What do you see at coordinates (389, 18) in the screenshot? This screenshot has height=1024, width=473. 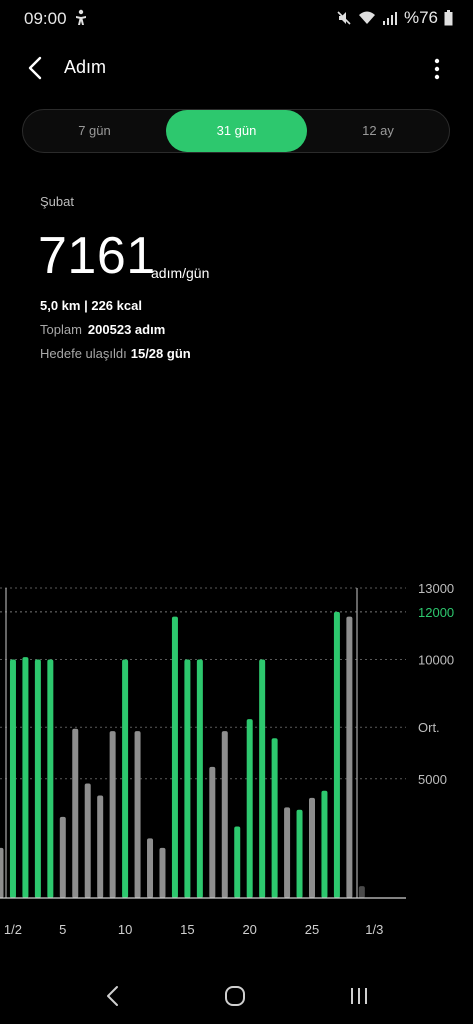 I see `signal-icon` at bounding box center [389, 18].